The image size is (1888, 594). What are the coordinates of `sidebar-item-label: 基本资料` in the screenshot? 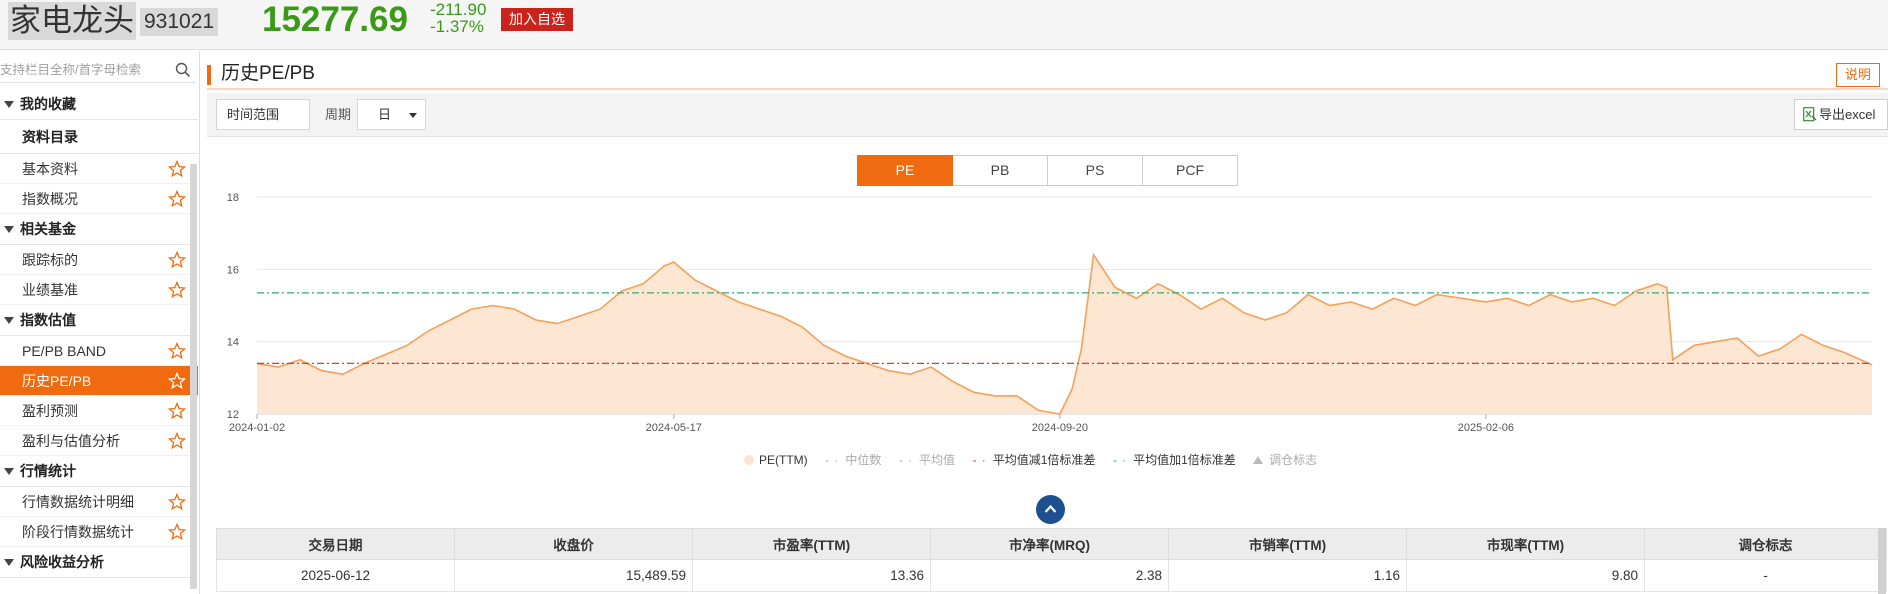 It's located at (50, 169).